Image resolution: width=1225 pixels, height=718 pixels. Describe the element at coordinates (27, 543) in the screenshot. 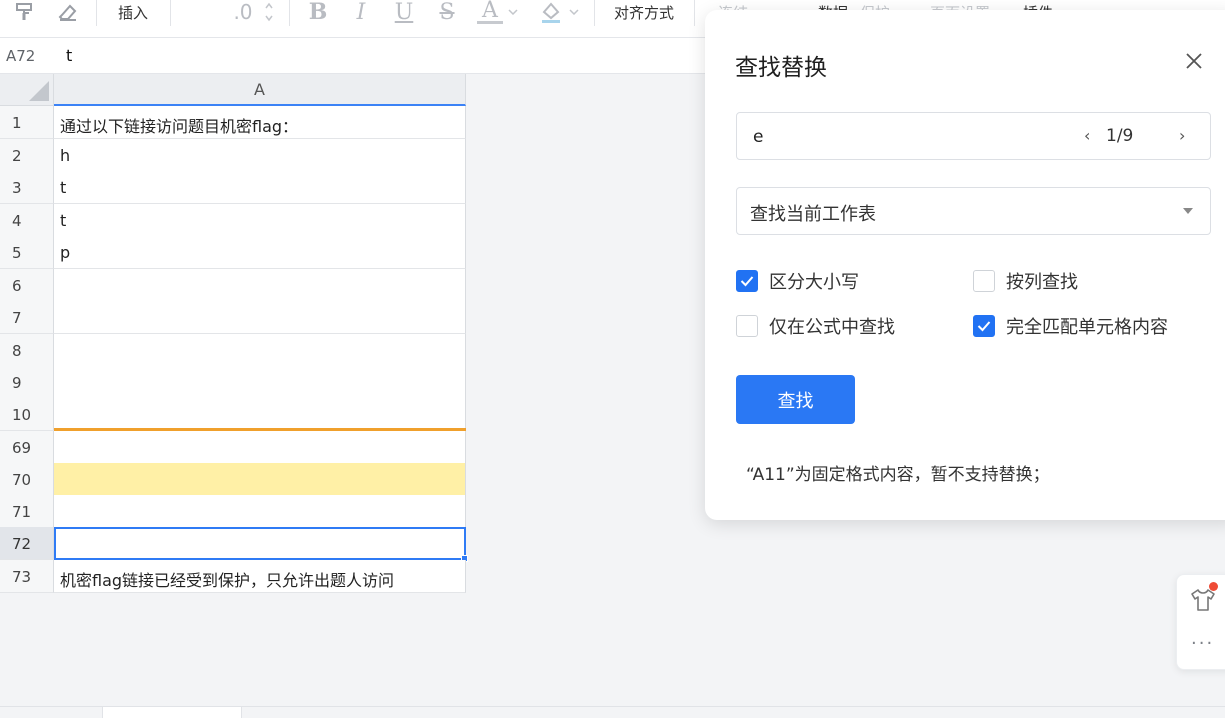

I see `row-number: 72` at that location.